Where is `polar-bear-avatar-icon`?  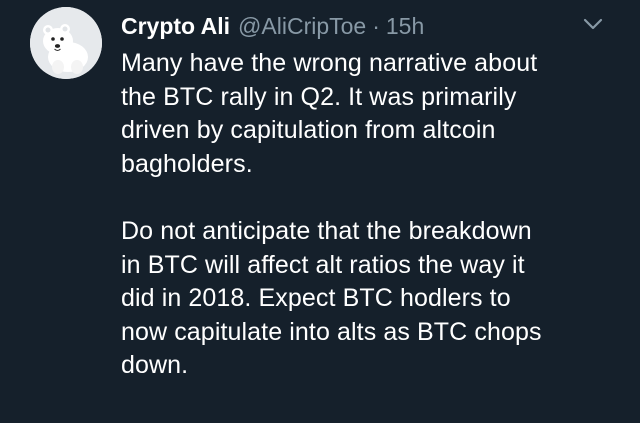 polar-bear-avatar-icon is located at coordinates (66, 43).